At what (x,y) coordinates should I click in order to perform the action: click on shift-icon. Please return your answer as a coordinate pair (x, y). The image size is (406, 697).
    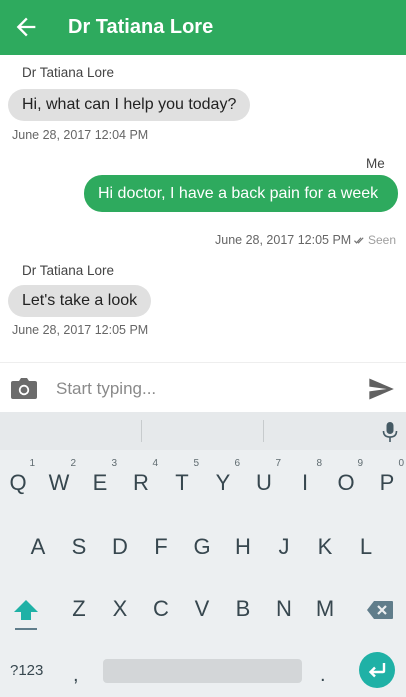
    Looking at the image, I should click on (26, 615).